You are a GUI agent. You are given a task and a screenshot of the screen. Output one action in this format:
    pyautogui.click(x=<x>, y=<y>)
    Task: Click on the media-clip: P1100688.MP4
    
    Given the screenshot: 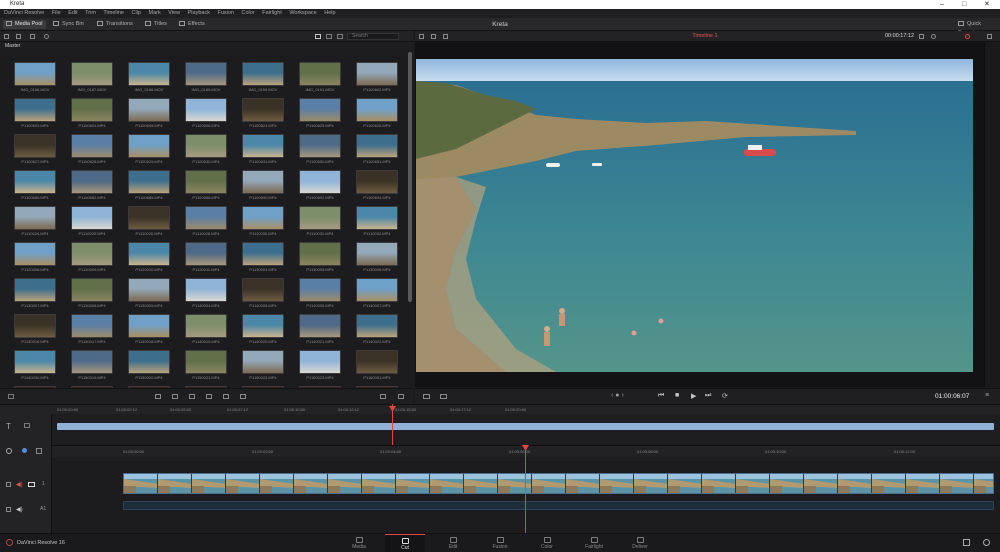 What is the action you would take?
    pyautogui.click(x=206, y=187)
    